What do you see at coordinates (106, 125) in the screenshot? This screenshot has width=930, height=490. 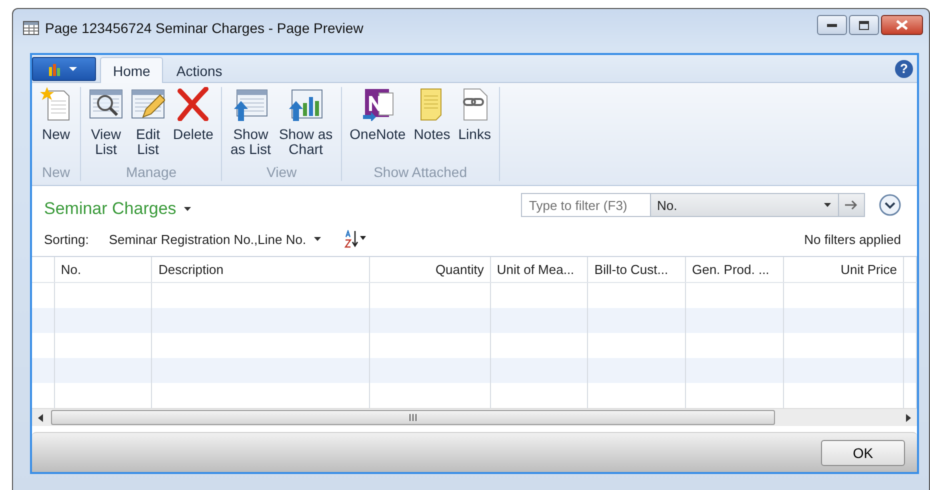 I see `ribbon-button: View List` at bounding box center [106, 125].